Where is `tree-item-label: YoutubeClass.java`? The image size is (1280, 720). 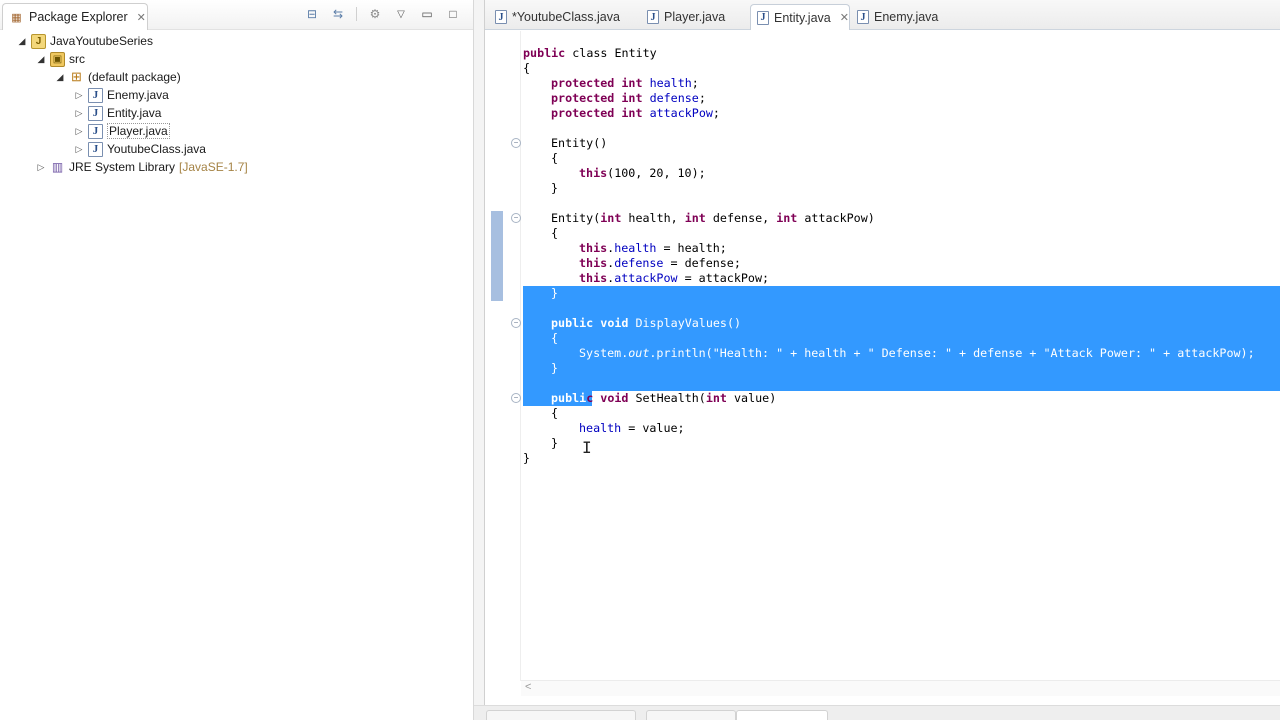
tree-item-label: YoutubeClass.java is located at coordinates (156, 149).